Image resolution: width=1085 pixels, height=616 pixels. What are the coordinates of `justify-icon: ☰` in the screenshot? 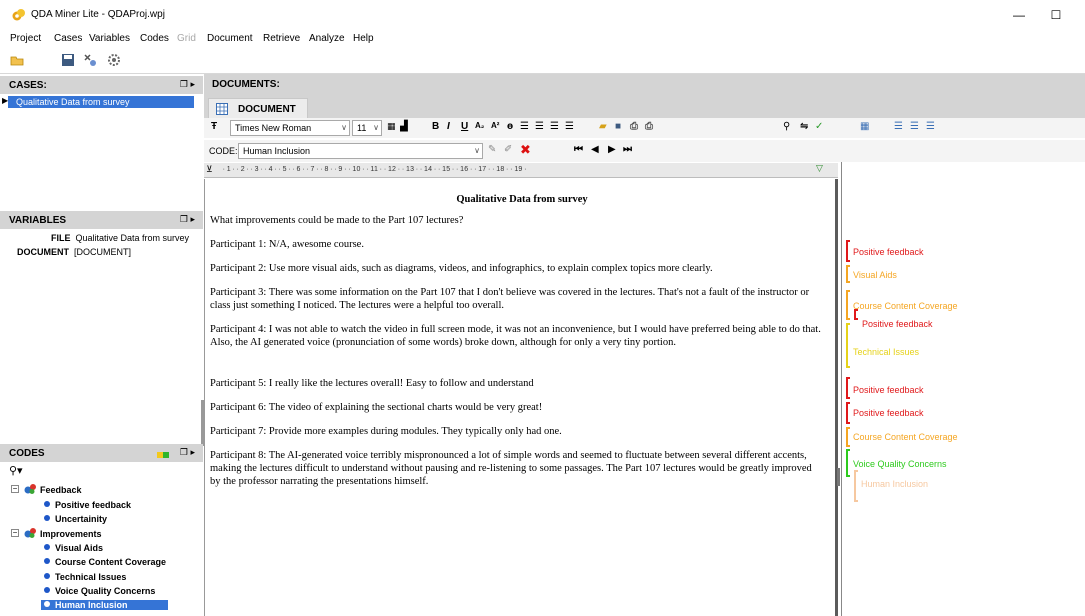 It's located at (569, 126).